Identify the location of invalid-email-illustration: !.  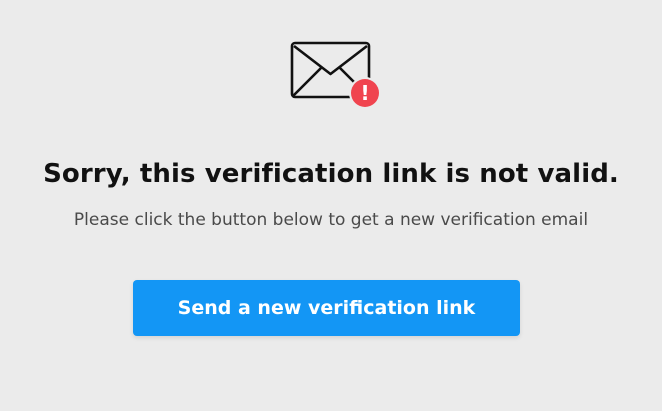
(337, 76).